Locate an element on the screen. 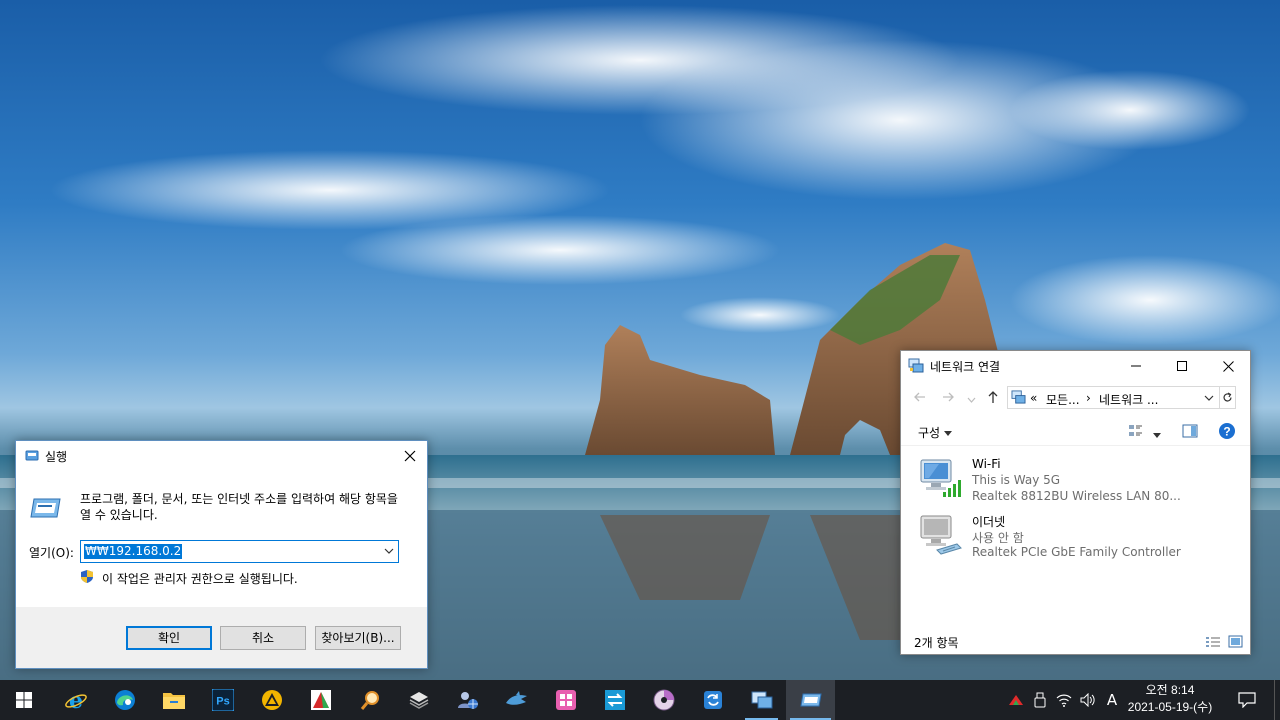 This screenshot has height=720, width=1280. taskbar-app-internet-explorer: e is located at coordinates (75, 700).